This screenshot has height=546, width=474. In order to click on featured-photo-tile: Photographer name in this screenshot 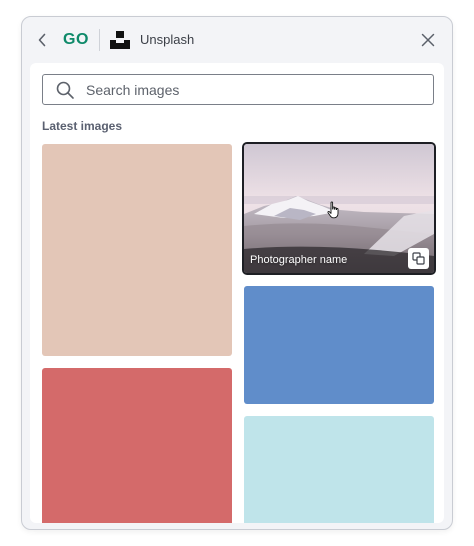, I will do `click(339, 208)`.